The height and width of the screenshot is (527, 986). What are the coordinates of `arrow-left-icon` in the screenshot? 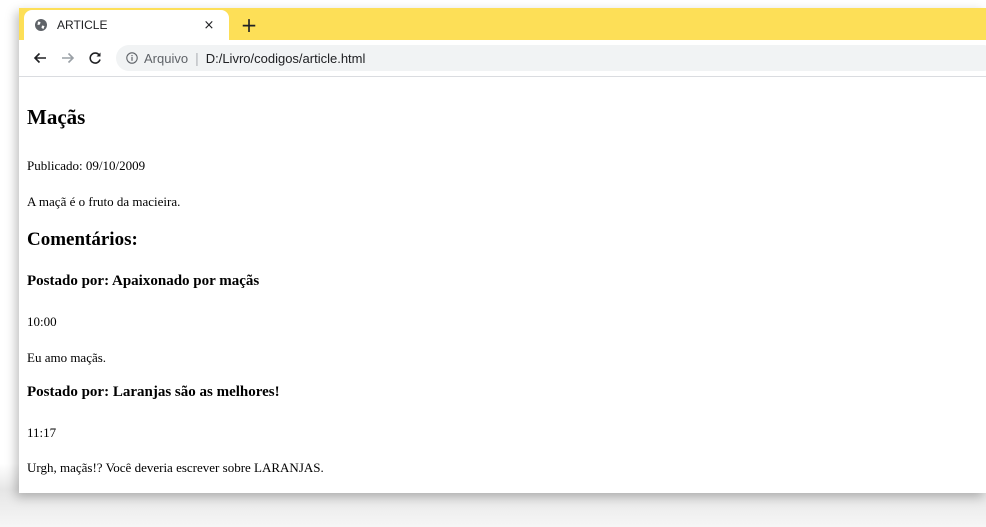 It's located at (39, 58).